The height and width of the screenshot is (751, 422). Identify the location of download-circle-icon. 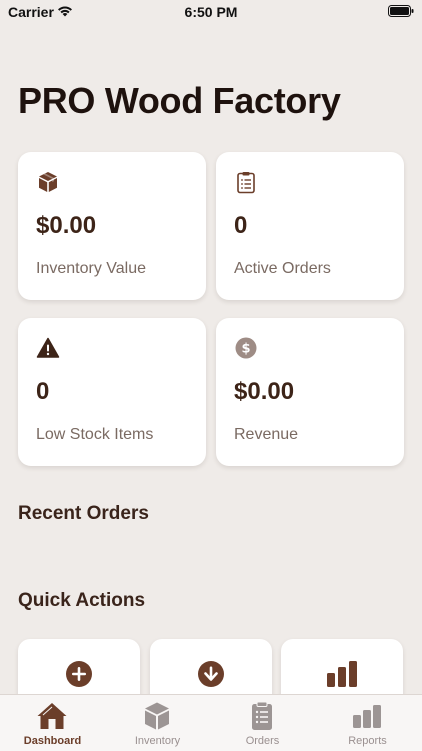
(211, 674).